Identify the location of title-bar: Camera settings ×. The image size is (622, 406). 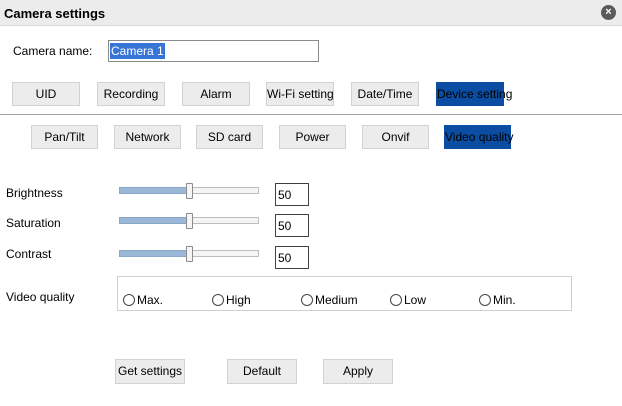
(311, 13).